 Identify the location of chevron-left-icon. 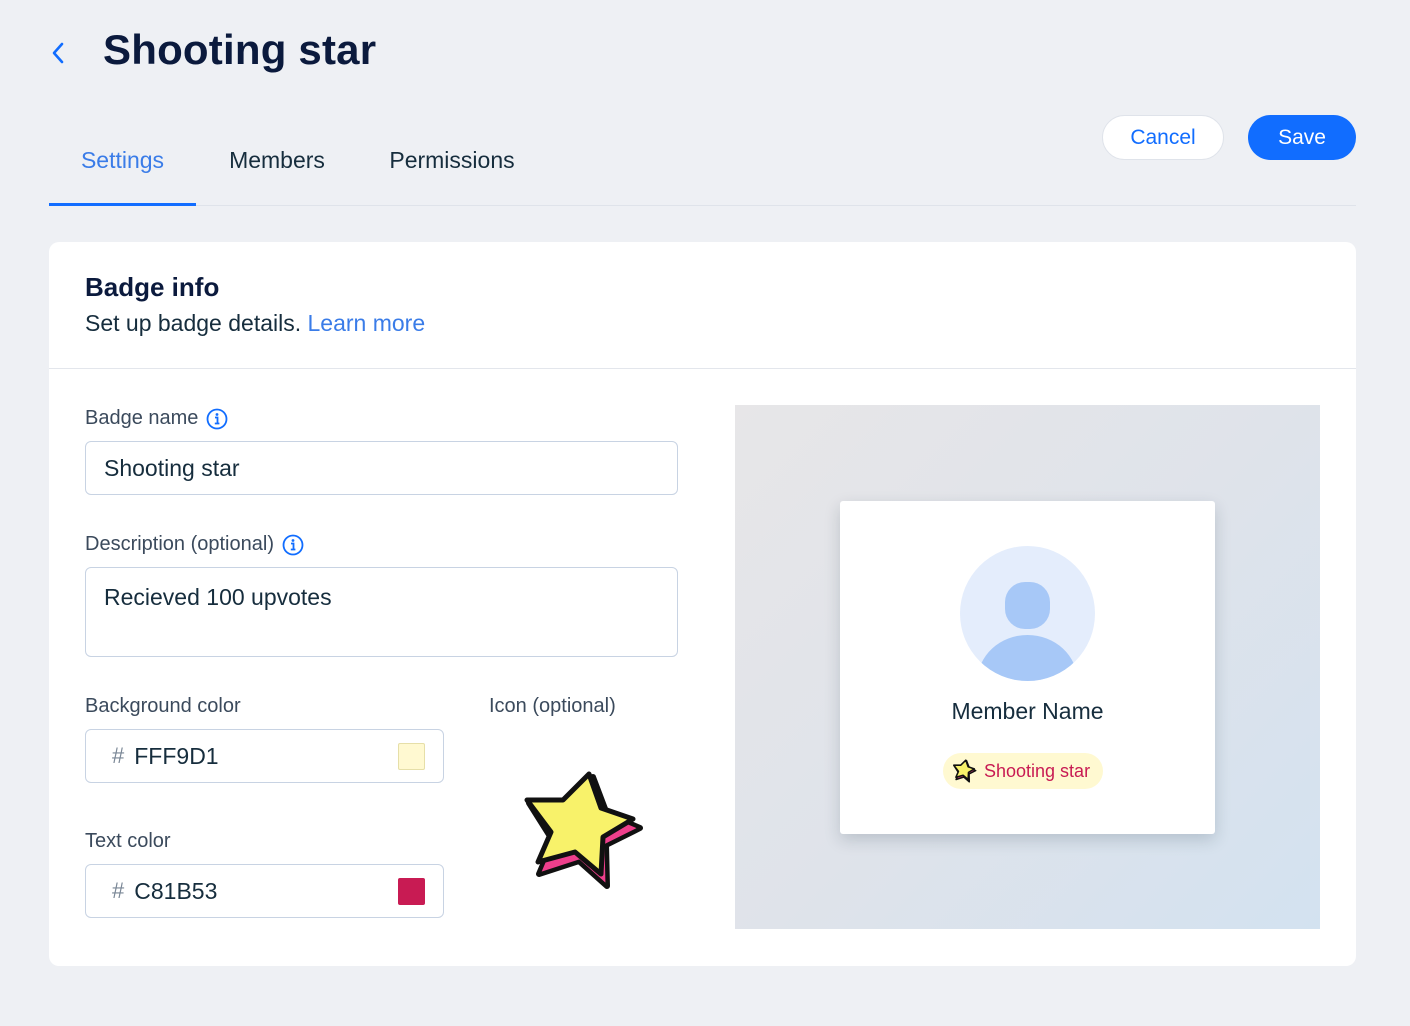
(58, 53).